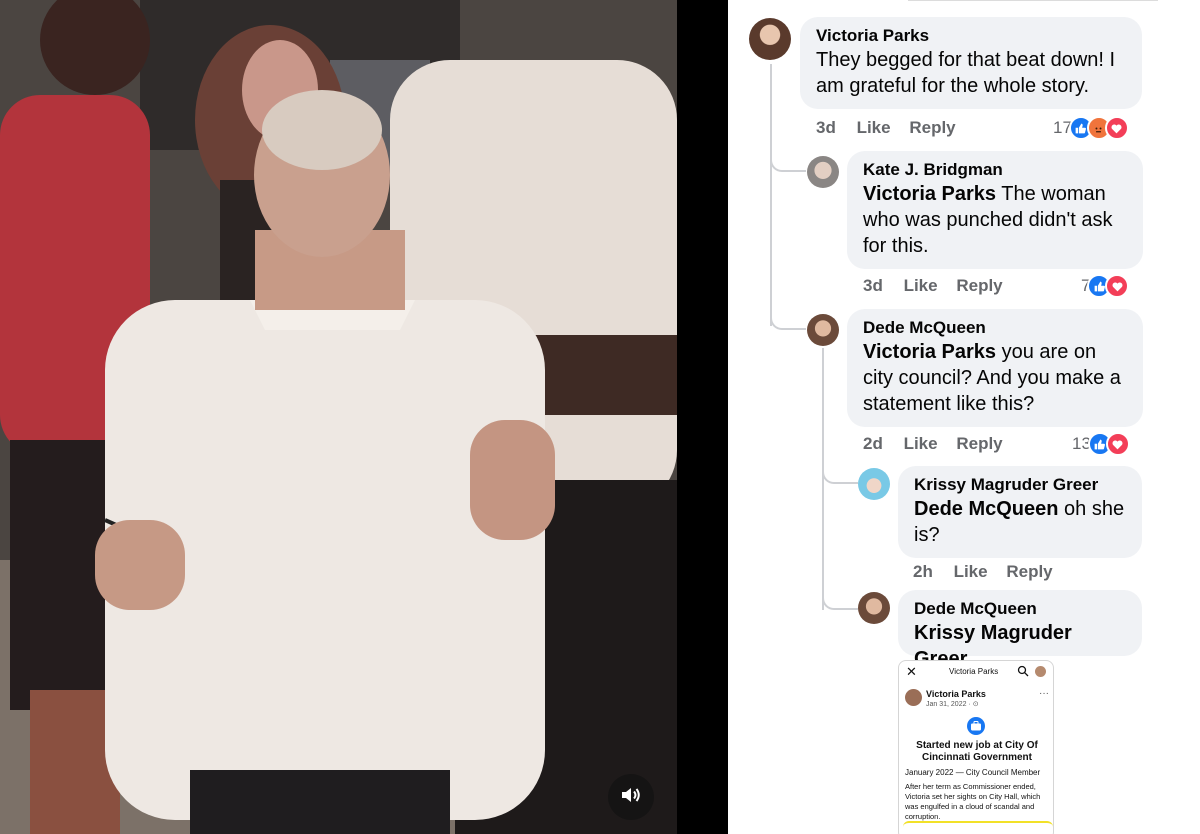 The image size is (1200, 834). I want to click on thread-line, so click(771, 195).